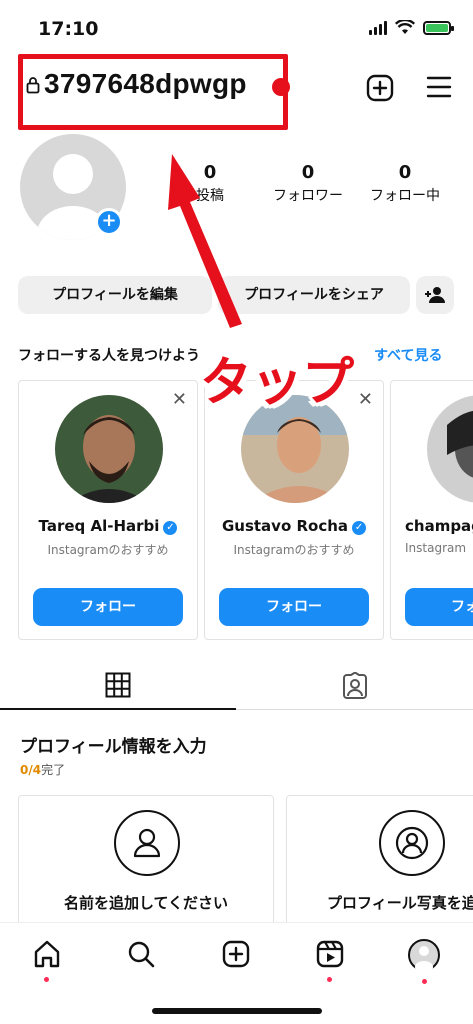 The width and height of the screenshot is (473, 1024). I want to click on home-icon, so click(47, 954).